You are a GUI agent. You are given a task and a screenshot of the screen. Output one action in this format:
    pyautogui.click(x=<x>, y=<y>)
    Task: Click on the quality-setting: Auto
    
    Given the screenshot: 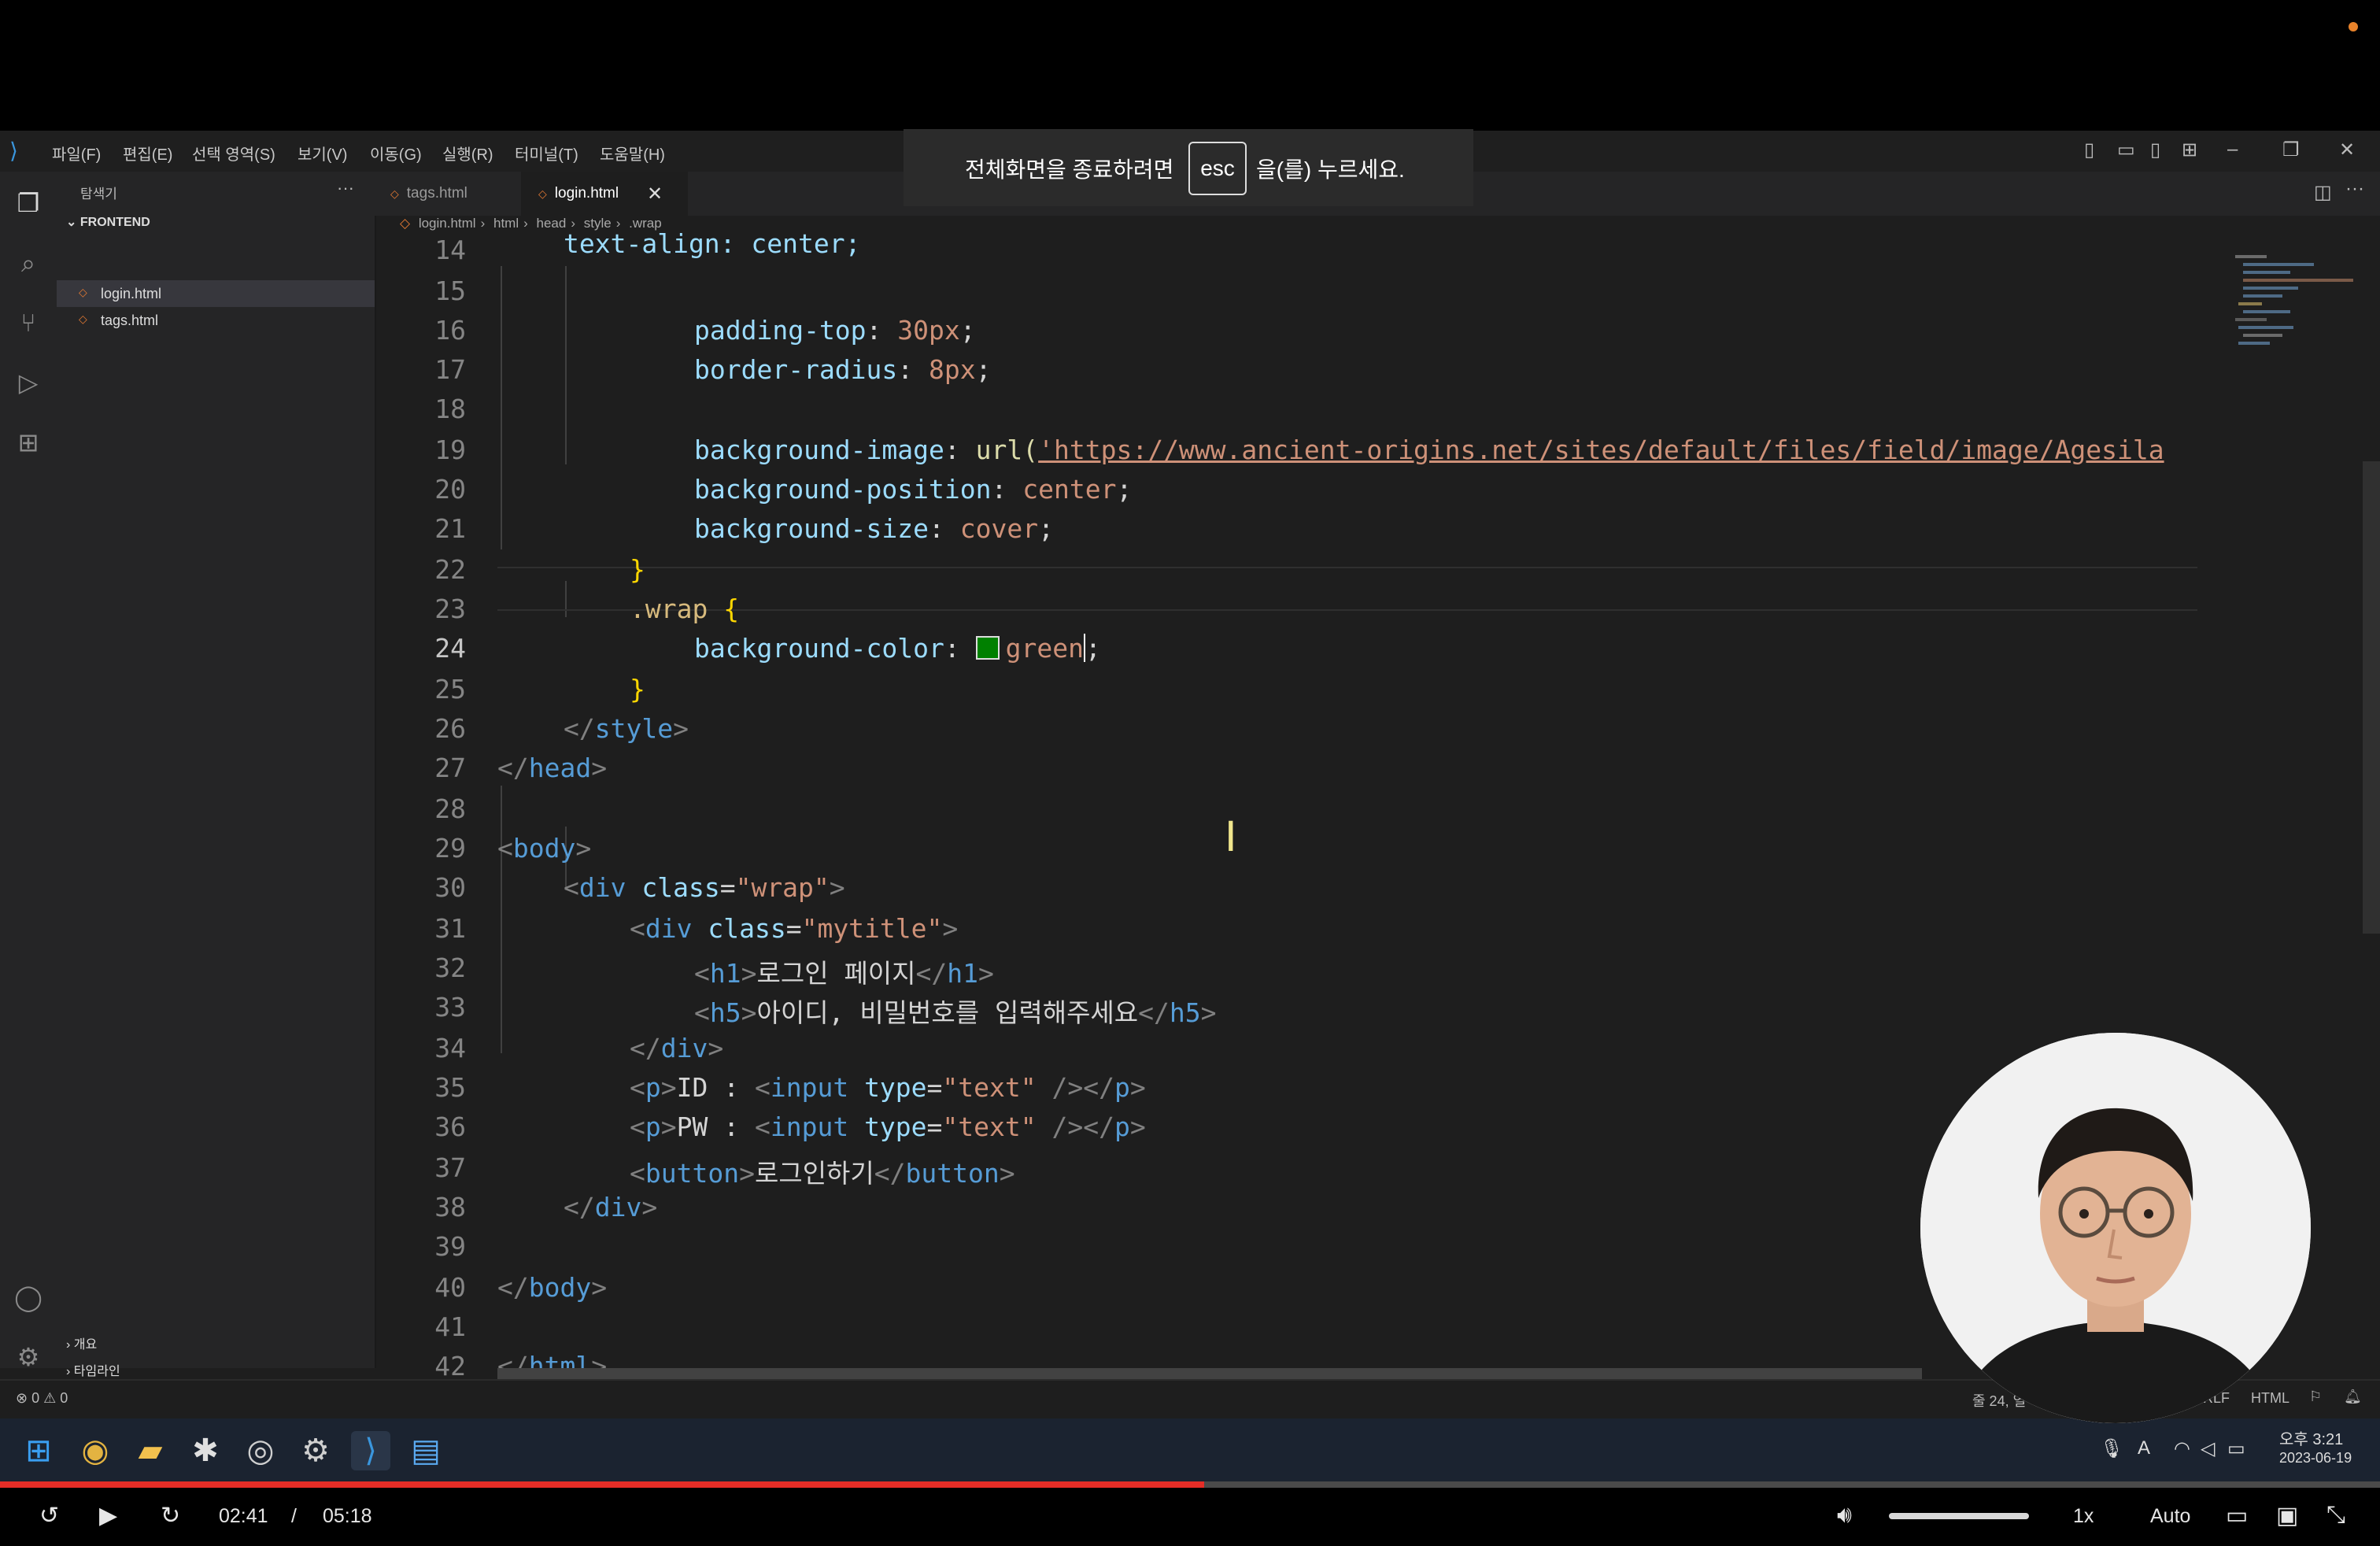 What is the action you would take?
    pyautogui.click(x=2170, y=1516)
    